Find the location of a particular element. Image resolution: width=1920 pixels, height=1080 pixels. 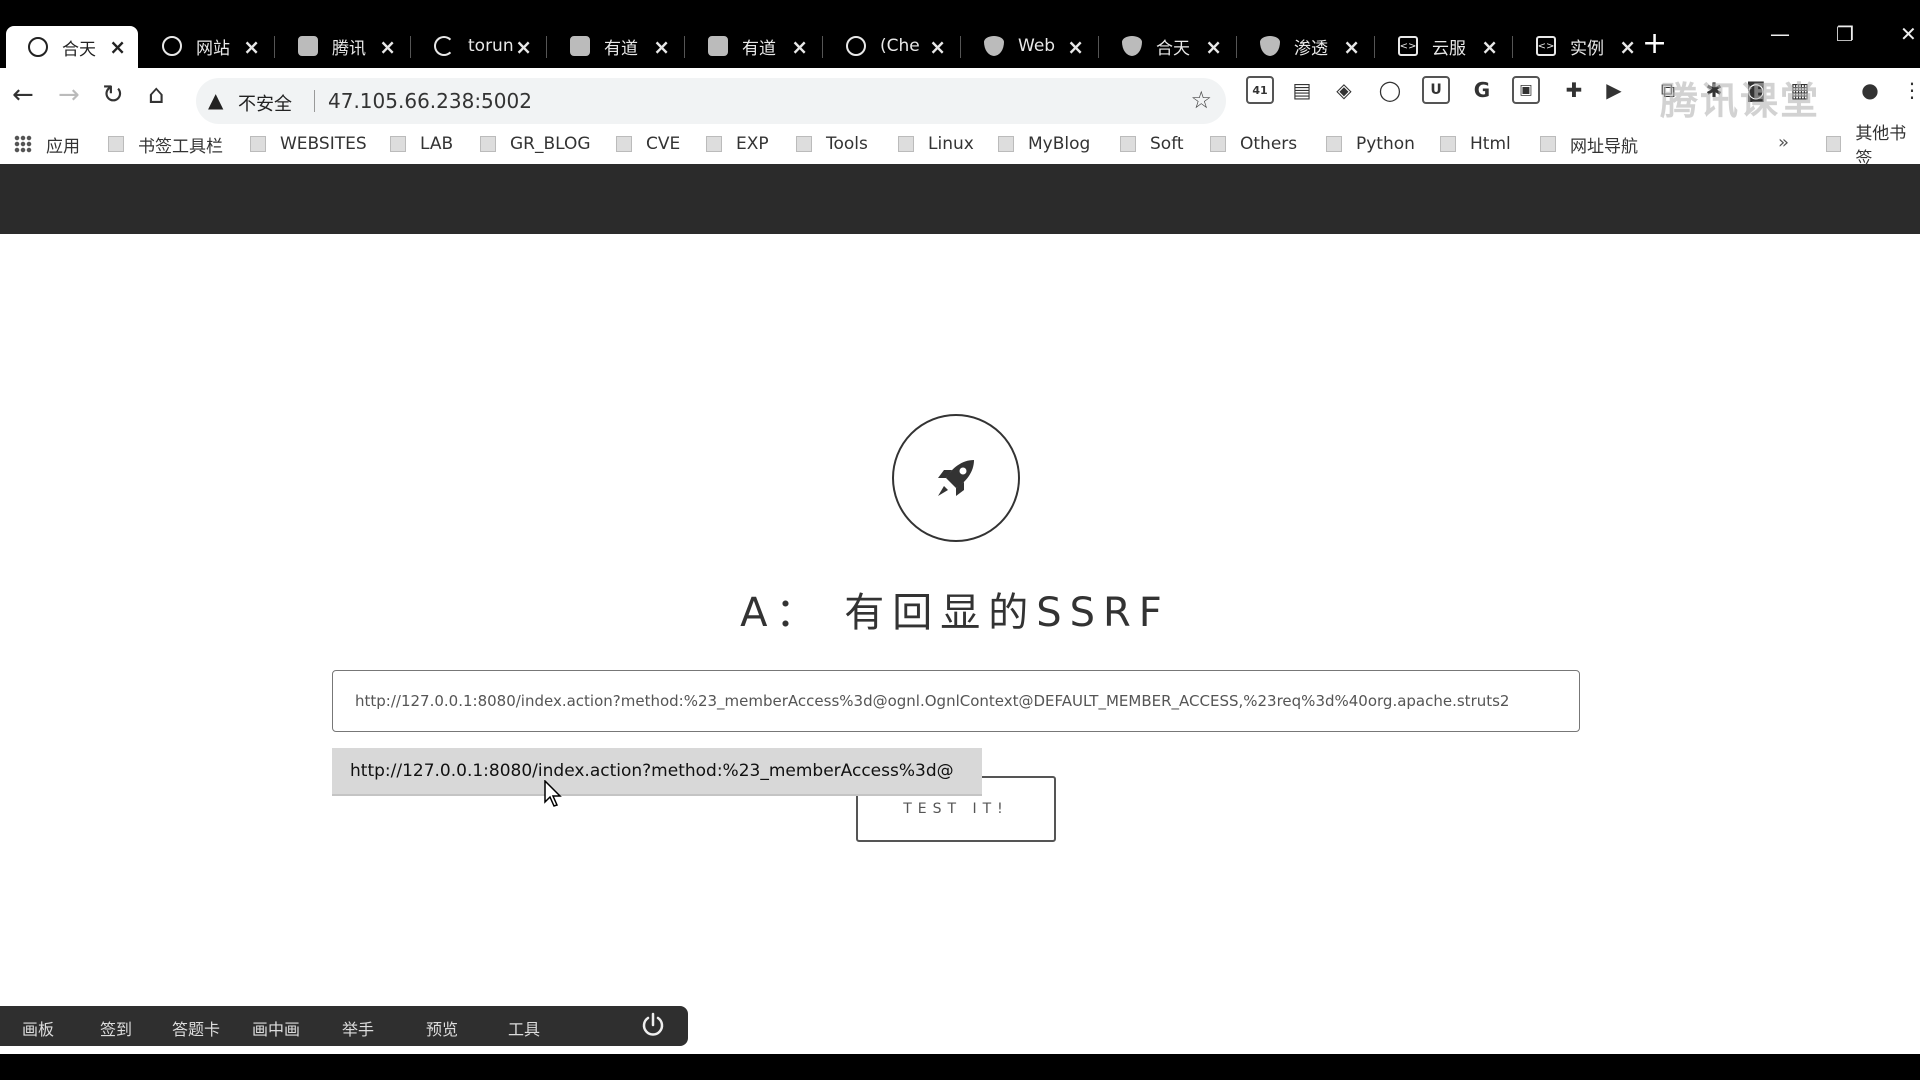

tab-1: 网站 × is located at coordinates (206, 46).